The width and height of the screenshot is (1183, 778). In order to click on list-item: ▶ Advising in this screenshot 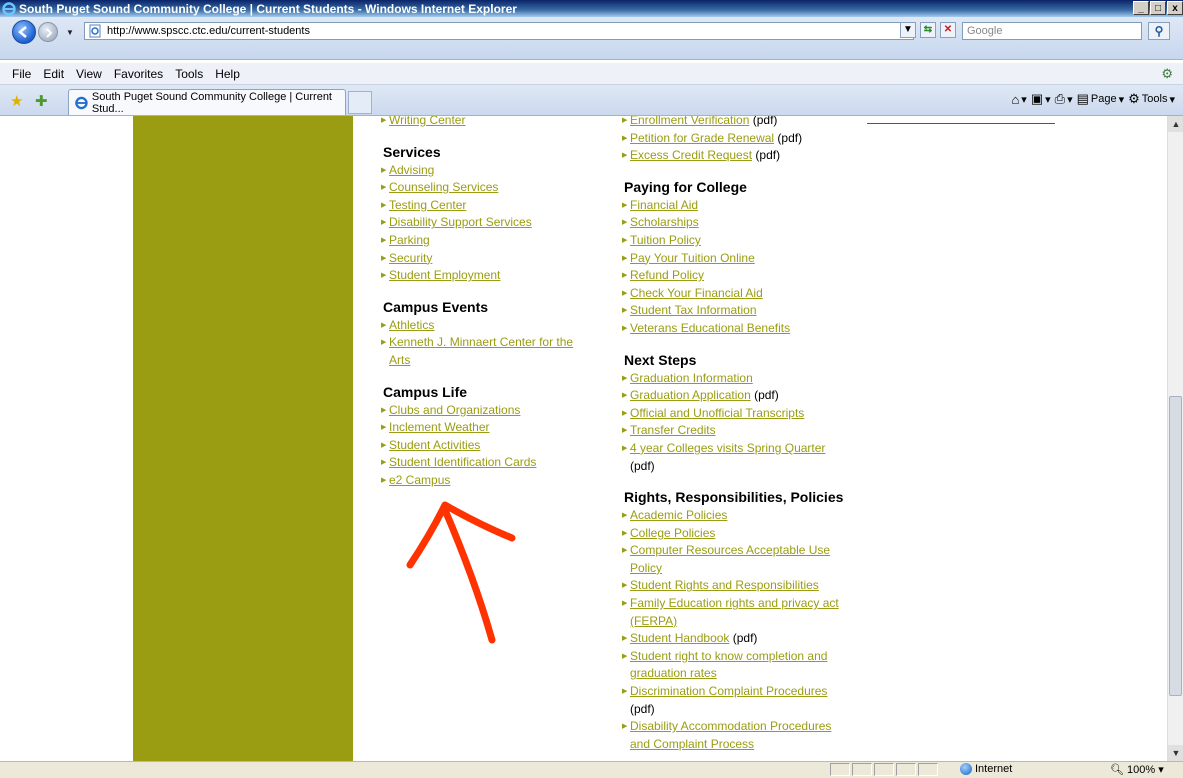, I will do `click(486, 171)`.